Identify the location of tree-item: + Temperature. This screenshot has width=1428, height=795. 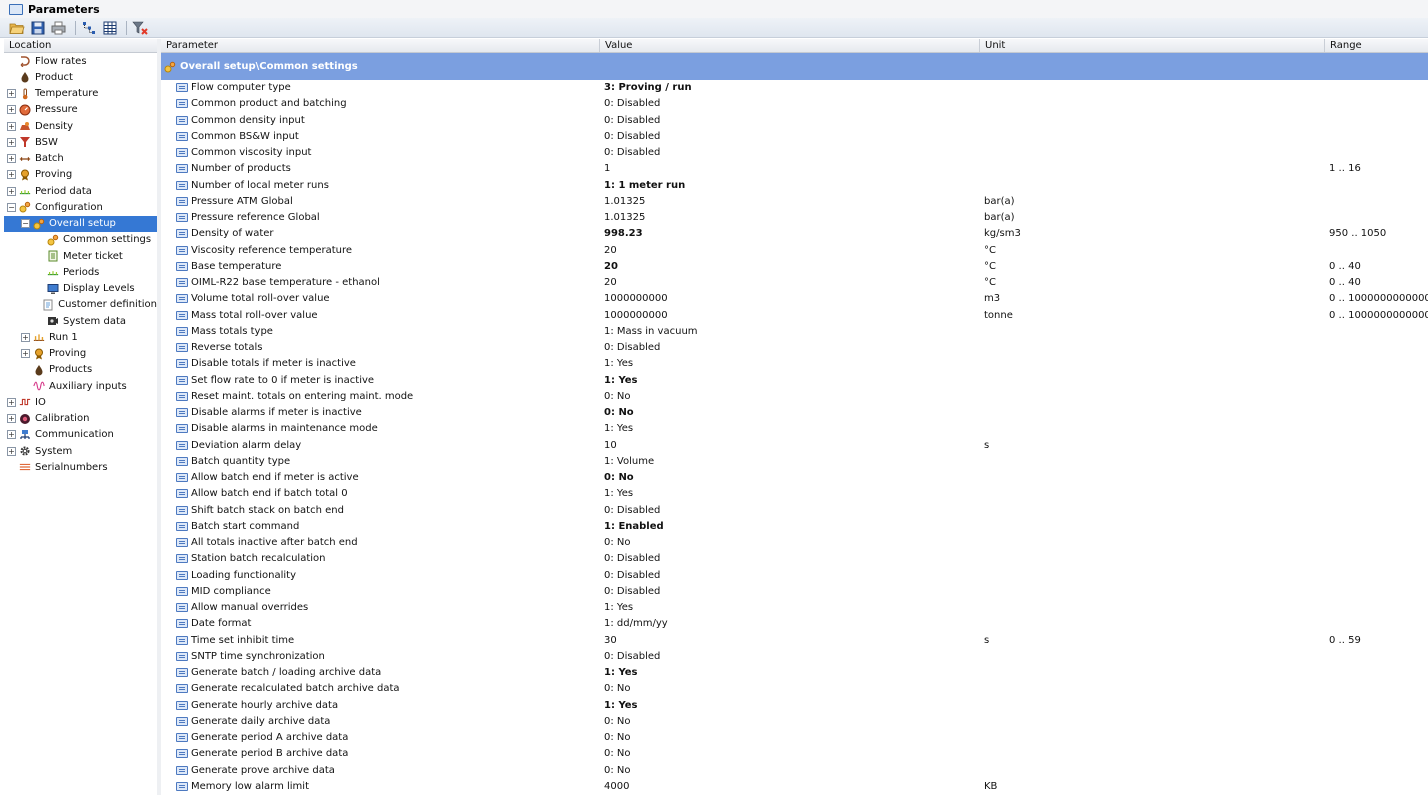
(80, 94).